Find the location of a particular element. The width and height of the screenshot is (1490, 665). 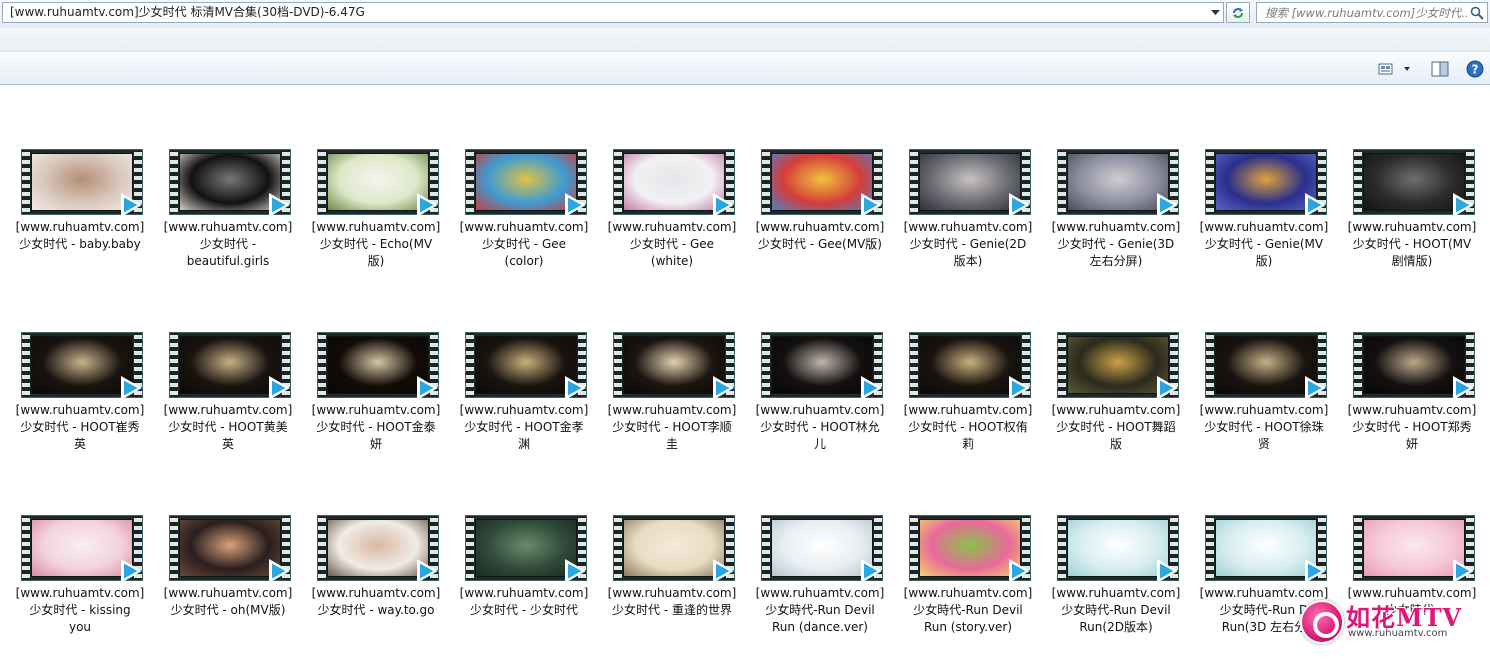

file-name-label: [www.ruhuamtv.com] 少女时代 - beautiful.girls is located at coordinates (228, 244).